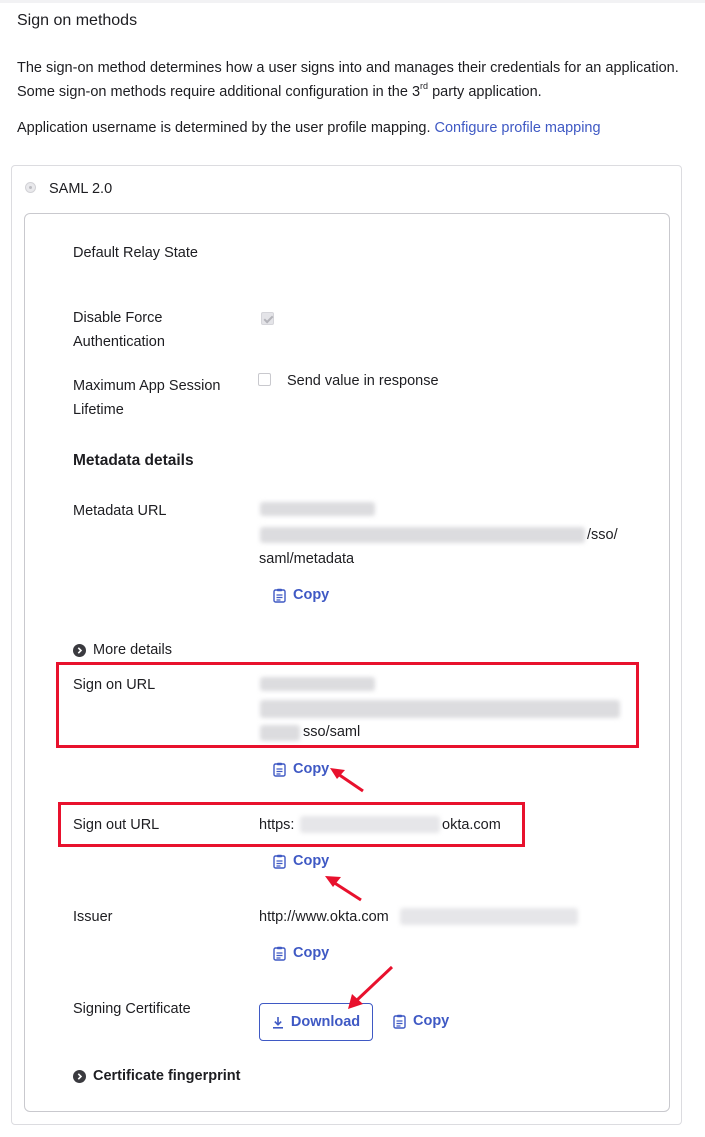 The width and height of the screenshot is (705, 1137). What do you see at coordinates (132, 1009) in the screenshot?
I see `signing-certificate-label: Signing Certificate` at bounding box center [132, 1009].